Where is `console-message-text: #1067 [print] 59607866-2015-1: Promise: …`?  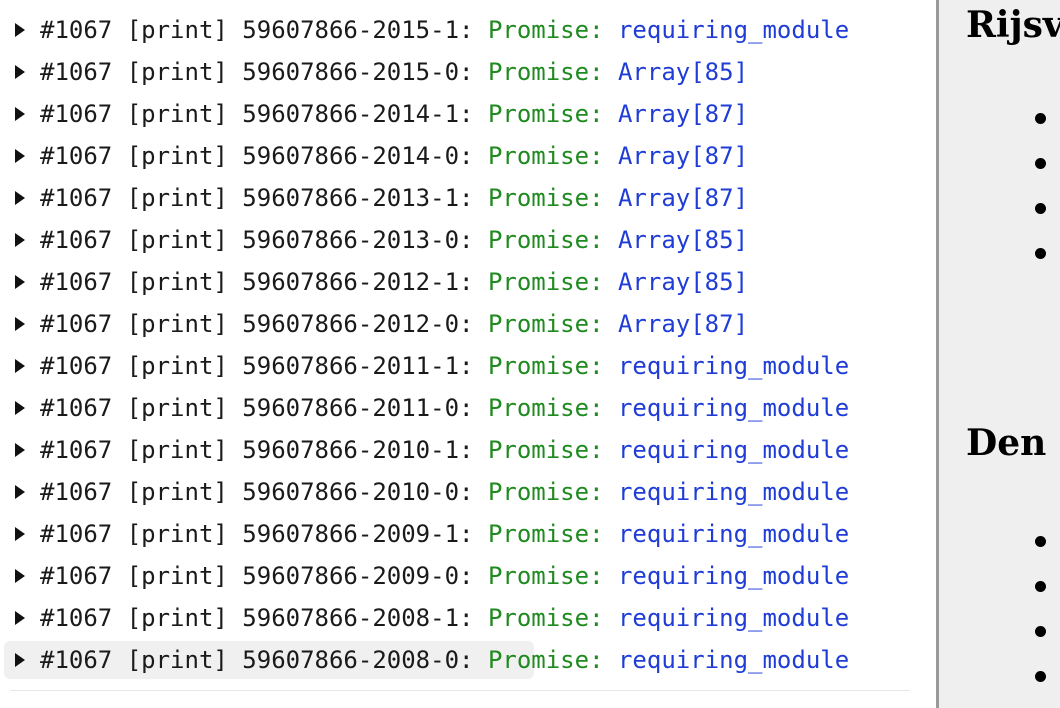 console-message-text: #1067 [print] 59607866-2015-1: Promise: … is located at coordinates (444, 30).